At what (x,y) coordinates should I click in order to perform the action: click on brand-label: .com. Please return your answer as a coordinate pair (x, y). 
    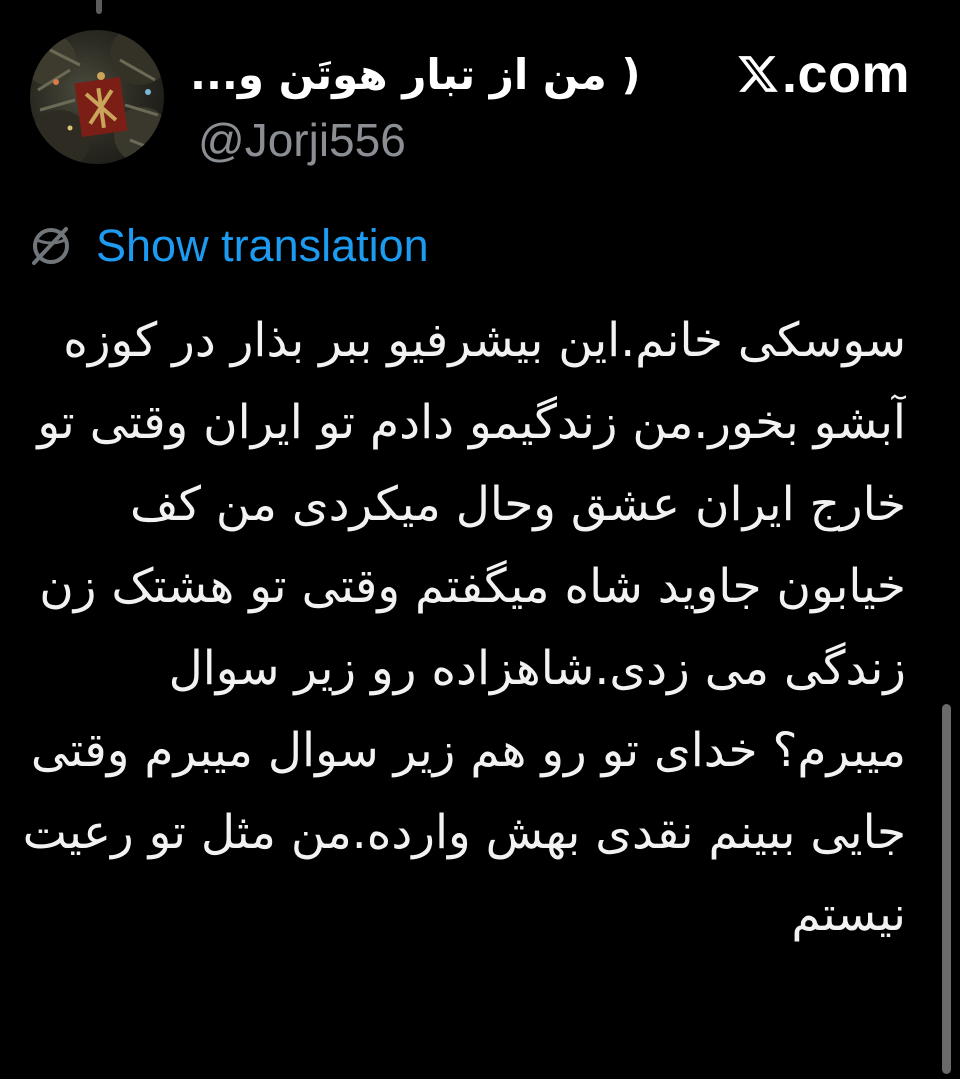
    Looking at the image, I should click on (845, 74).